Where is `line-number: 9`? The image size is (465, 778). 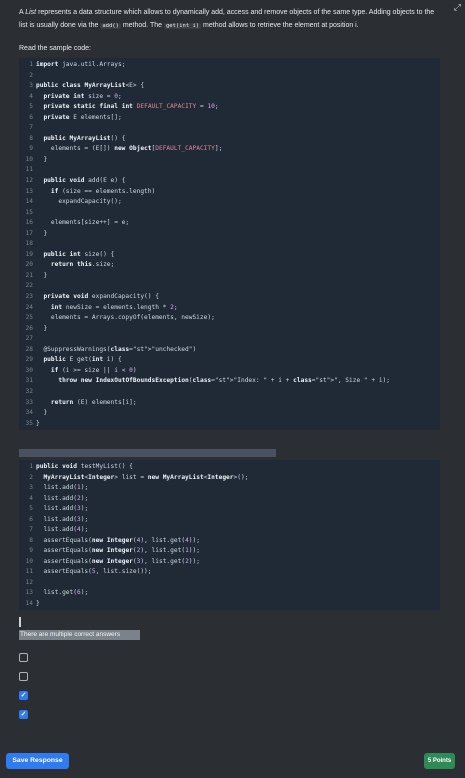 line-number: 9 is located at coordinates (31, 149).